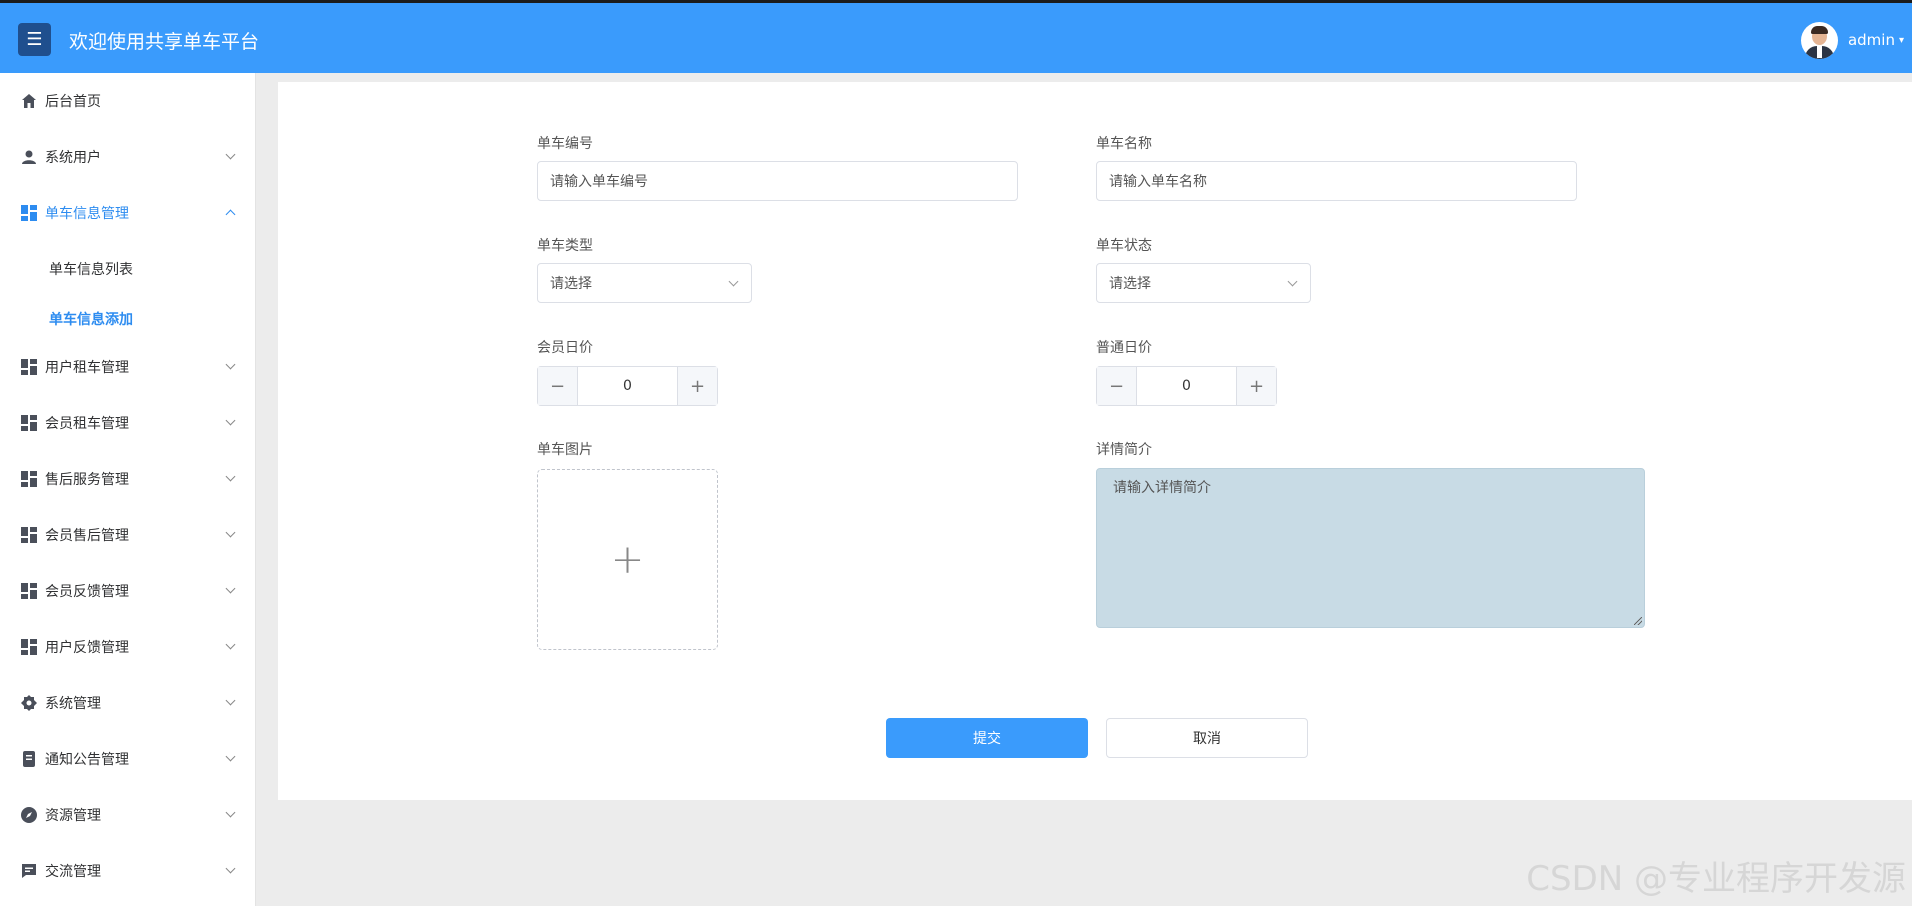 Image resolution: width=1912 pixels, height=906 pixels. Describe the element at coordinates (1638, 621) in the screenshot. I see `resize-handle-icon` at that location.